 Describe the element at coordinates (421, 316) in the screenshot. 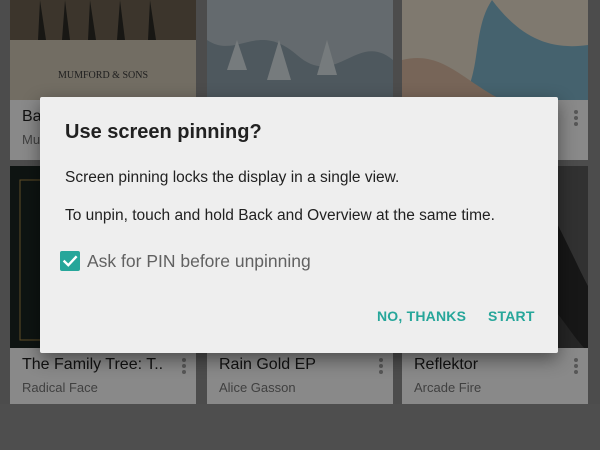

I see `no-thanks-button: NO, THANKS` at that location.